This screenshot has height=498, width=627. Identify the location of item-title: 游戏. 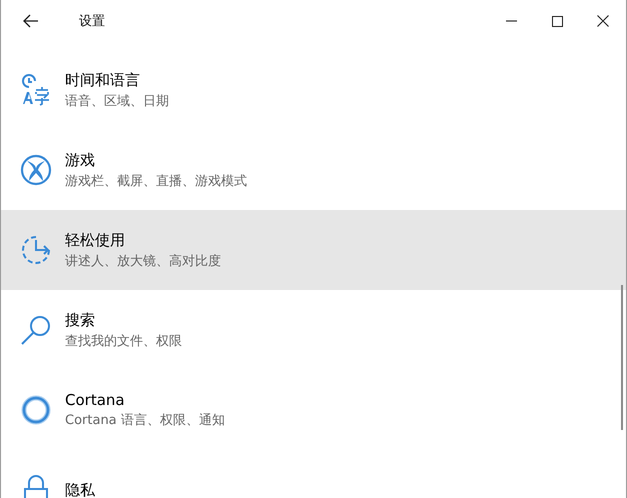
(80, 160).